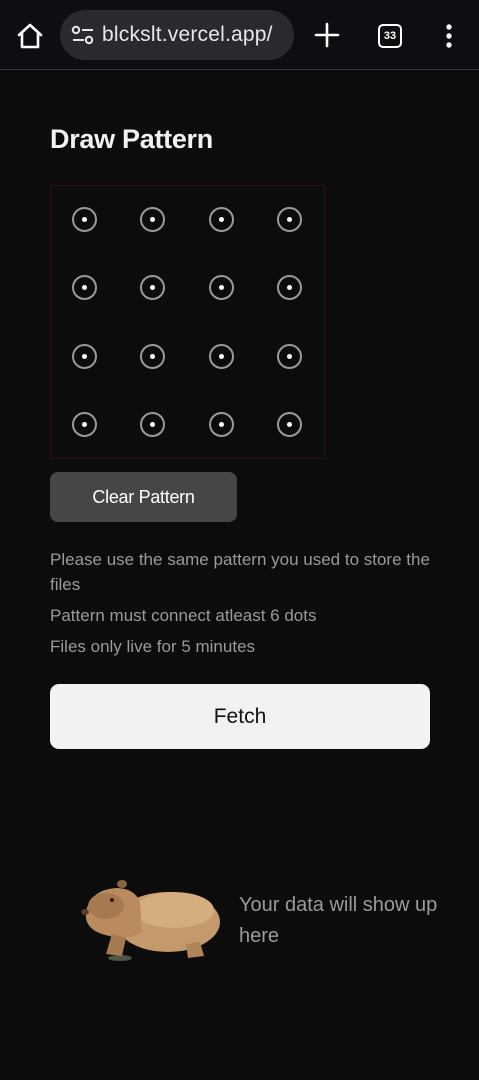  I want to click on pattern-dot-r2-c2, so click(153, 288).